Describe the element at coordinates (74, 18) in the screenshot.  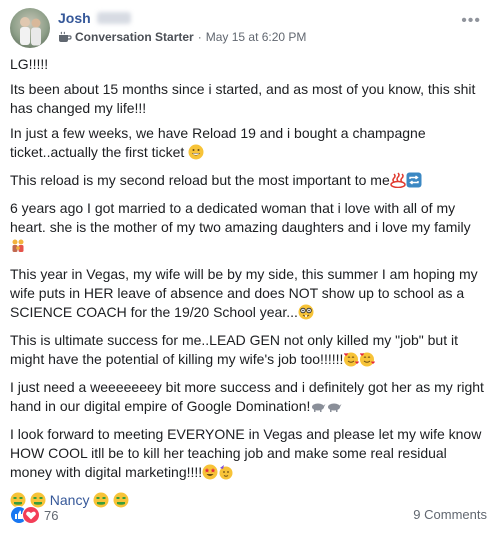
I see `author-name: Josh` at that location.